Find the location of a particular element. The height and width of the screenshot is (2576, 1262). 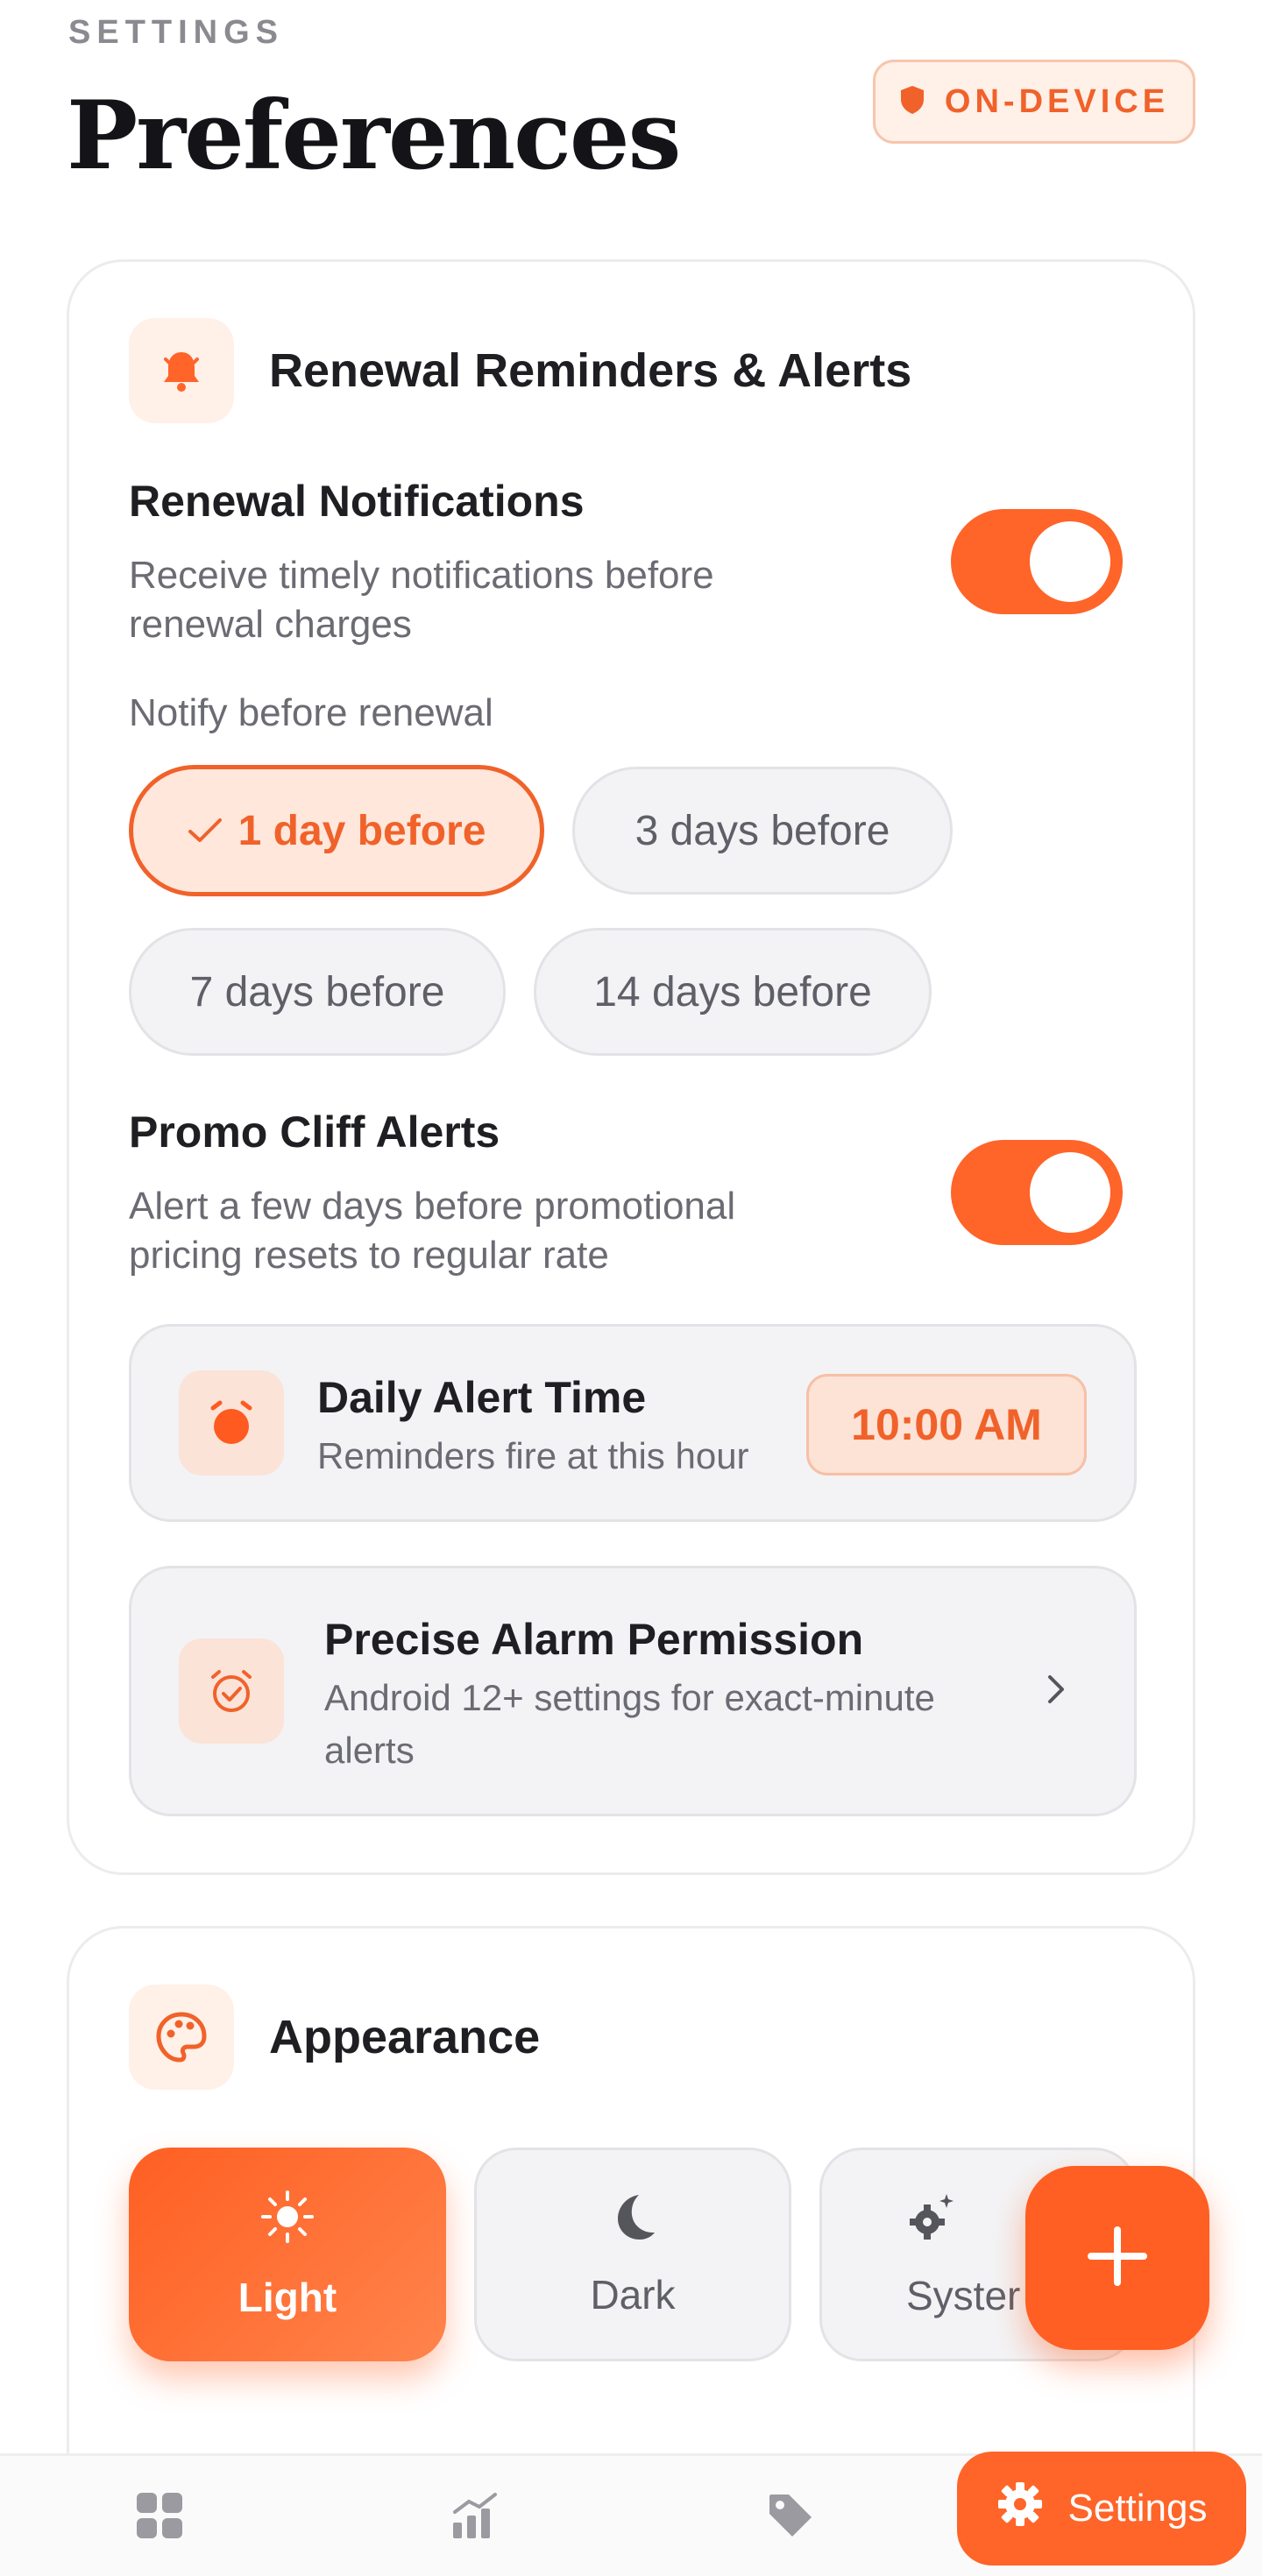

renewal-notifications-toggle is located at coordinates (1037, 561).